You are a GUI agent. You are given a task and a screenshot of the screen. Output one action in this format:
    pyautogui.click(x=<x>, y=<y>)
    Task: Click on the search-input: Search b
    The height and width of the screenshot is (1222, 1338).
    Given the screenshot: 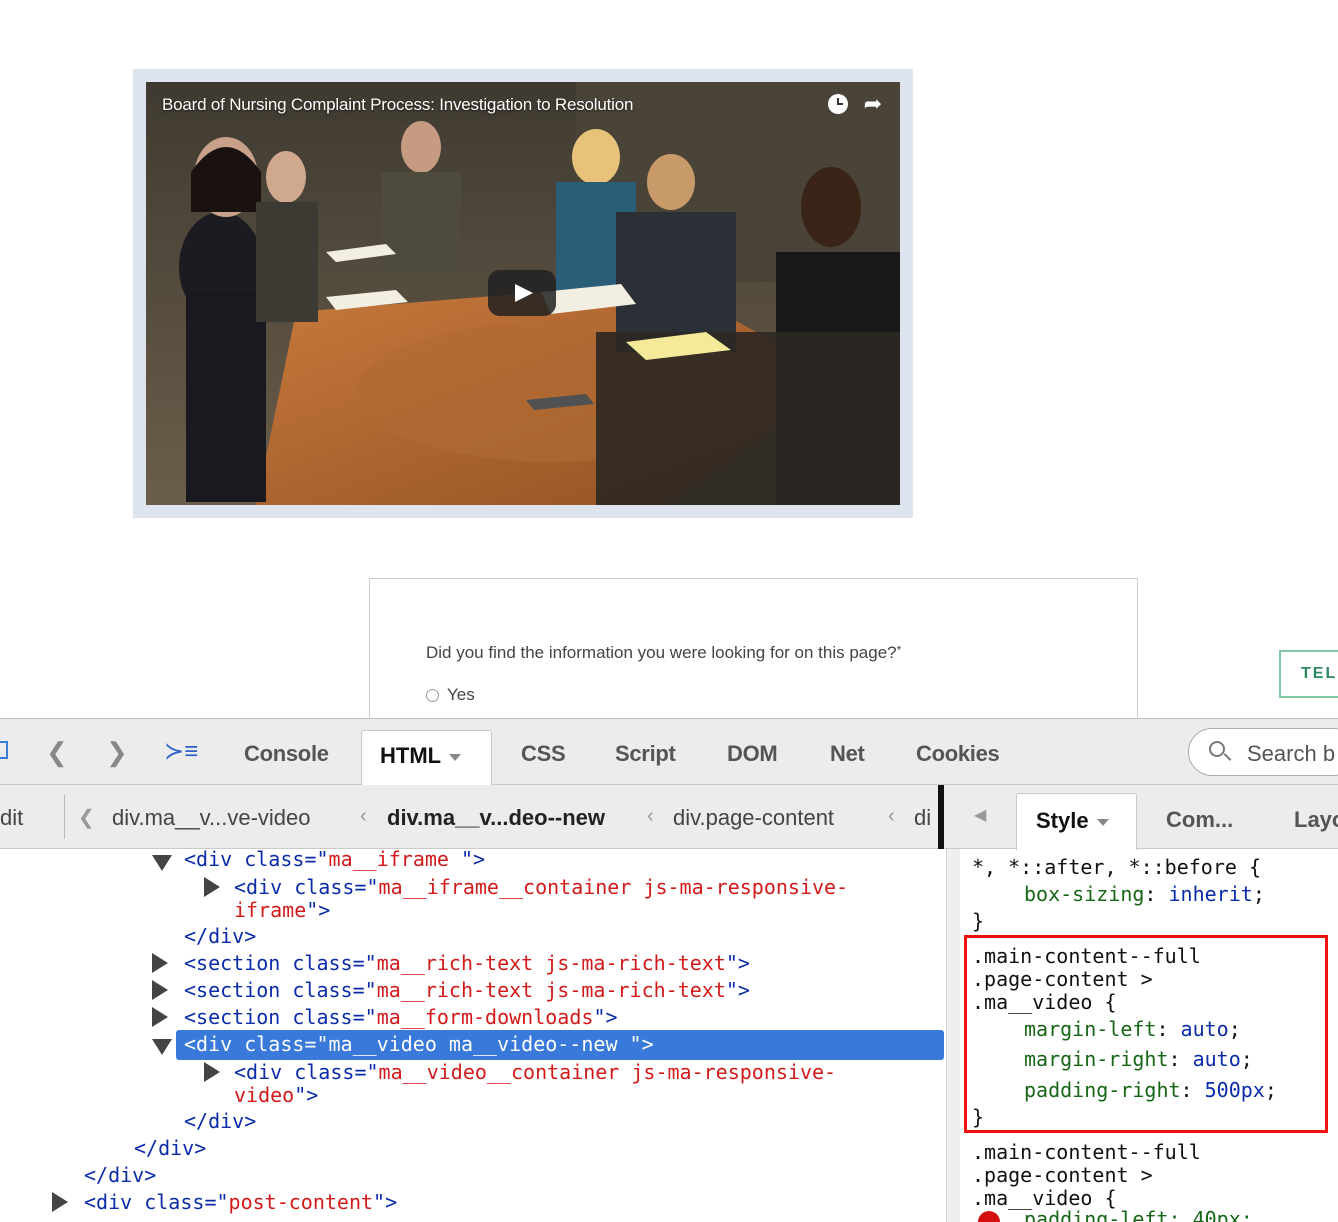 What is the action you would take?
    pyautogui.click(x=1263, y=752)
    